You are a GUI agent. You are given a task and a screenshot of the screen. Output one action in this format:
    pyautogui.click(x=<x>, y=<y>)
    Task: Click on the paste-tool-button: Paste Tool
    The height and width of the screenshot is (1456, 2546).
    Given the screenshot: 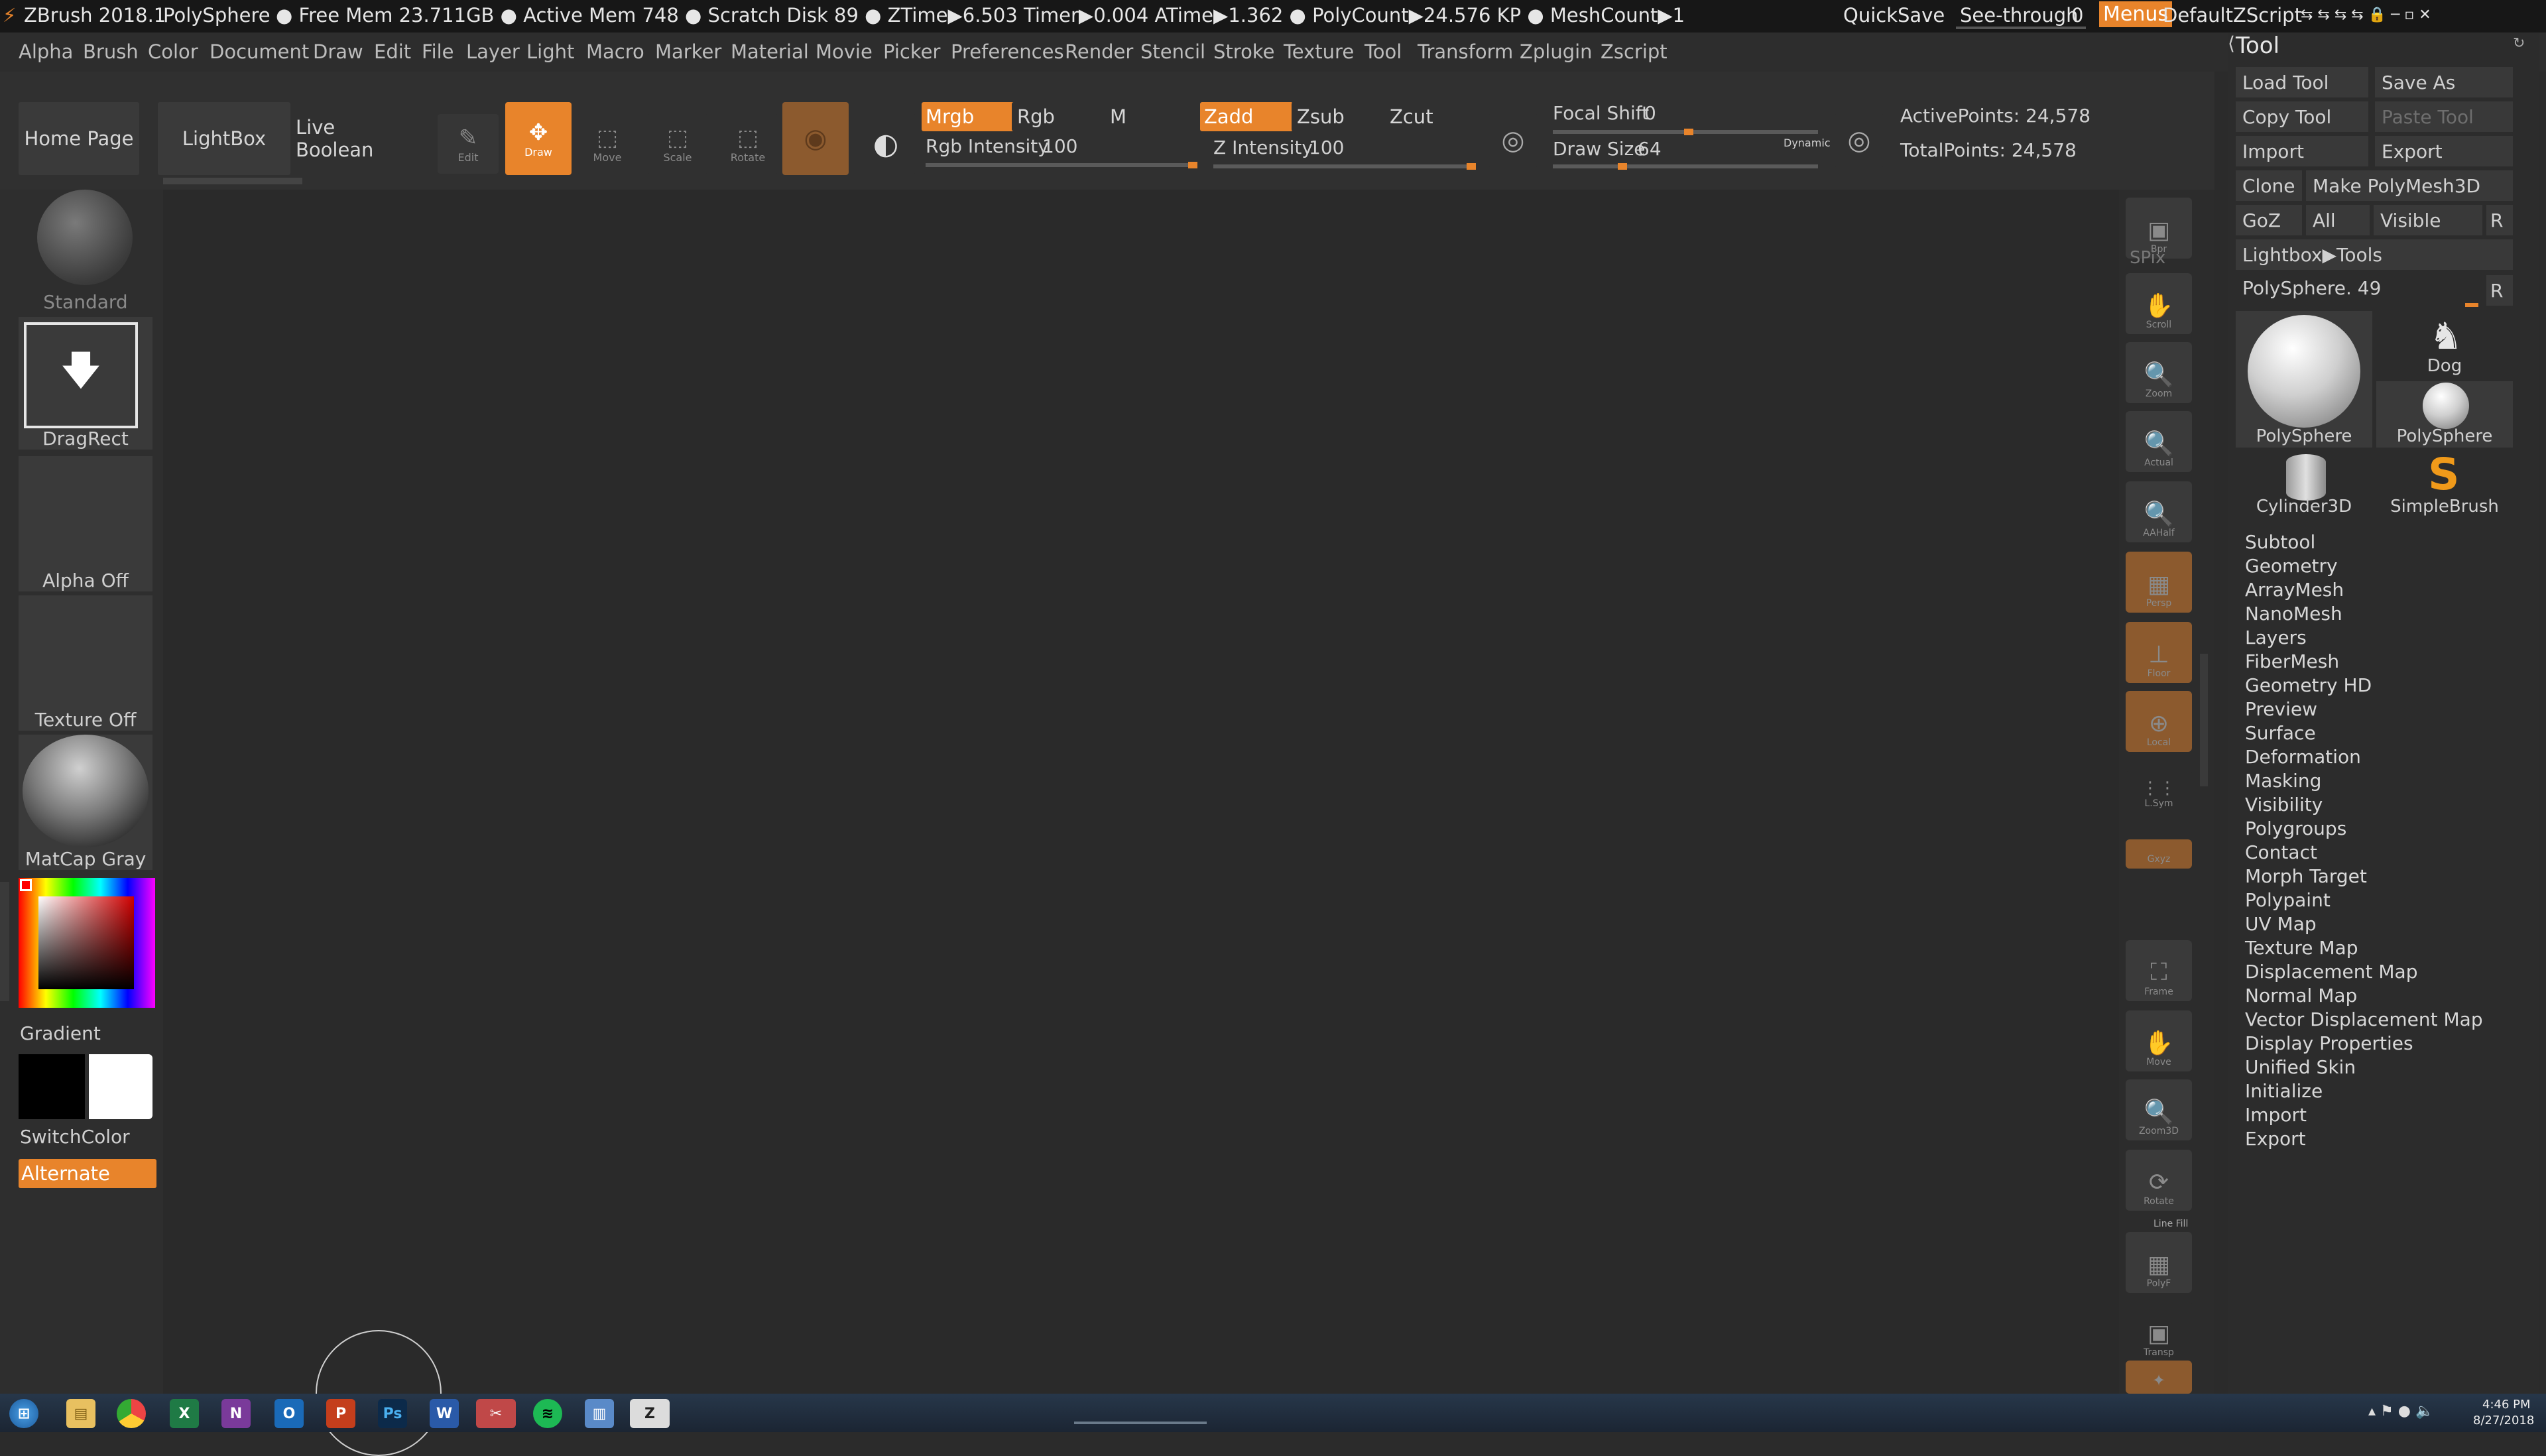 What is the action you would take?
    pyautogui.click(x=2444, y=116)
    